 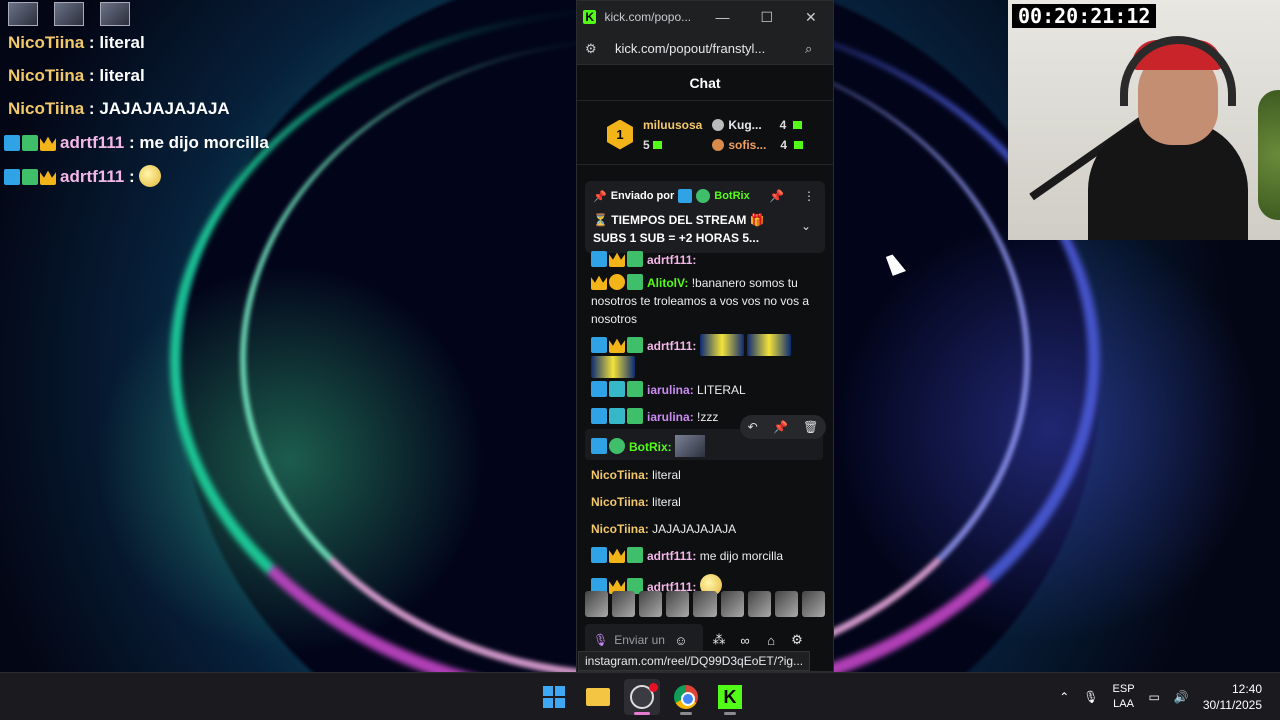 What do you see at coordinates (799, 144) in the screenshot?
I see `gift-icon` at bounding box center [799, 144].